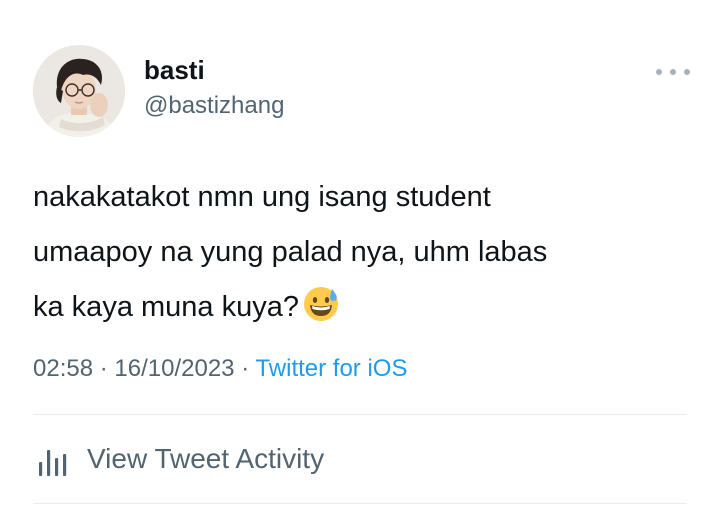 The image size is (720, 506). What do you see at coordinates (320, 304) in the screenshot?
I see `grinning-face-with-sweat-icon` at bounding box center [320, 304].